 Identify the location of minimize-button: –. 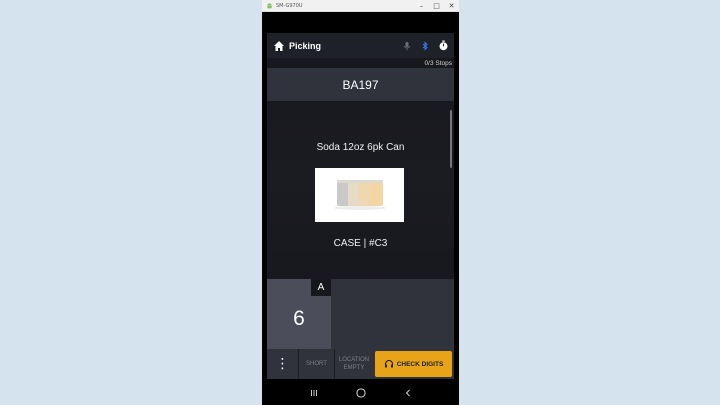
(421, 6).